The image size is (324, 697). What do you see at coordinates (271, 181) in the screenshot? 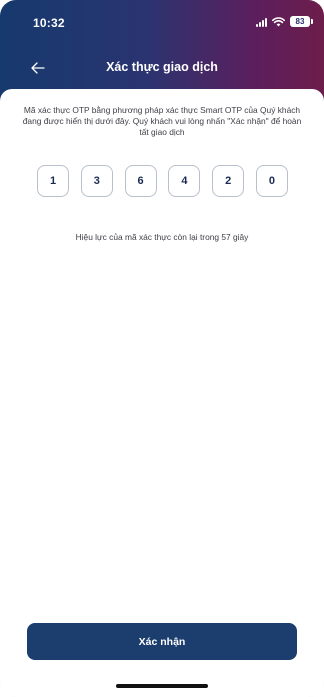
I see `otp-digit: 0` at bounding box center [271, 181].